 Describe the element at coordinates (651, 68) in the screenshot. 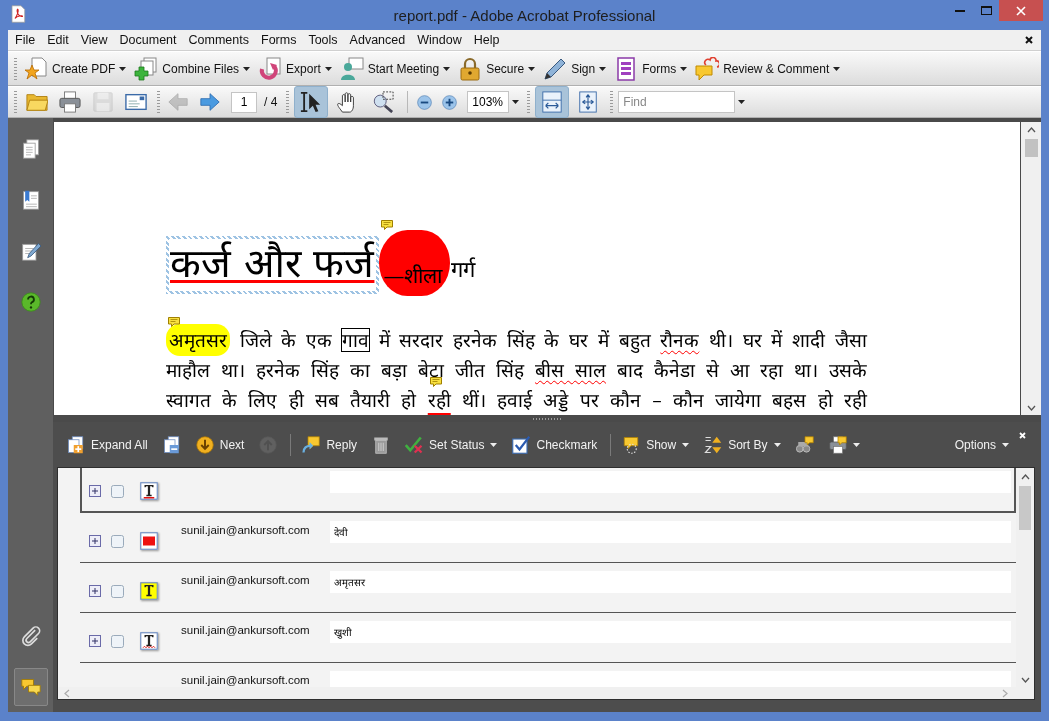

I see `toolbar-button: Forms` at that location.